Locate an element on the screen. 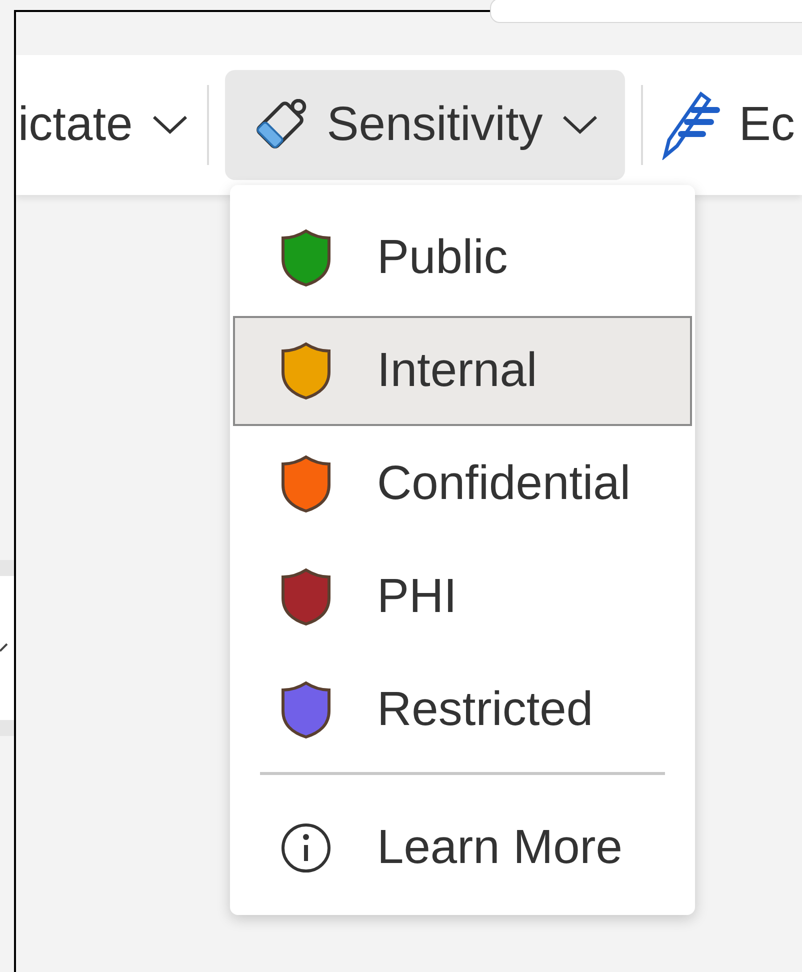 The image size is (802, 972). menu-item: Public is located at coordinates (462, 258).